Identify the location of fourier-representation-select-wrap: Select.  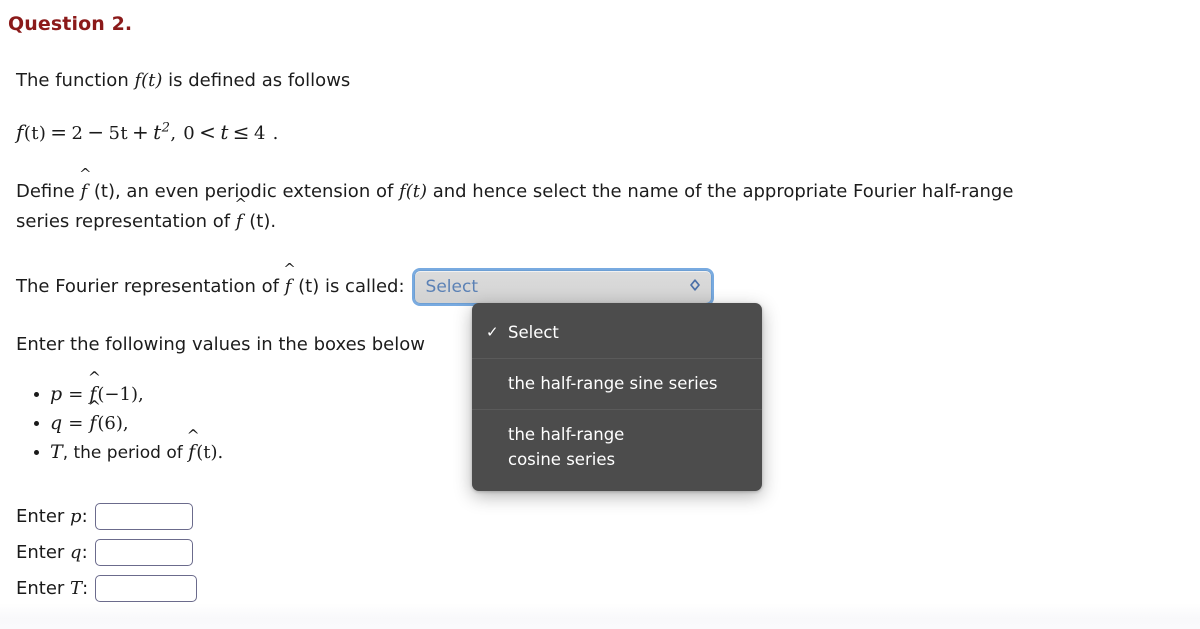
(562, 287).